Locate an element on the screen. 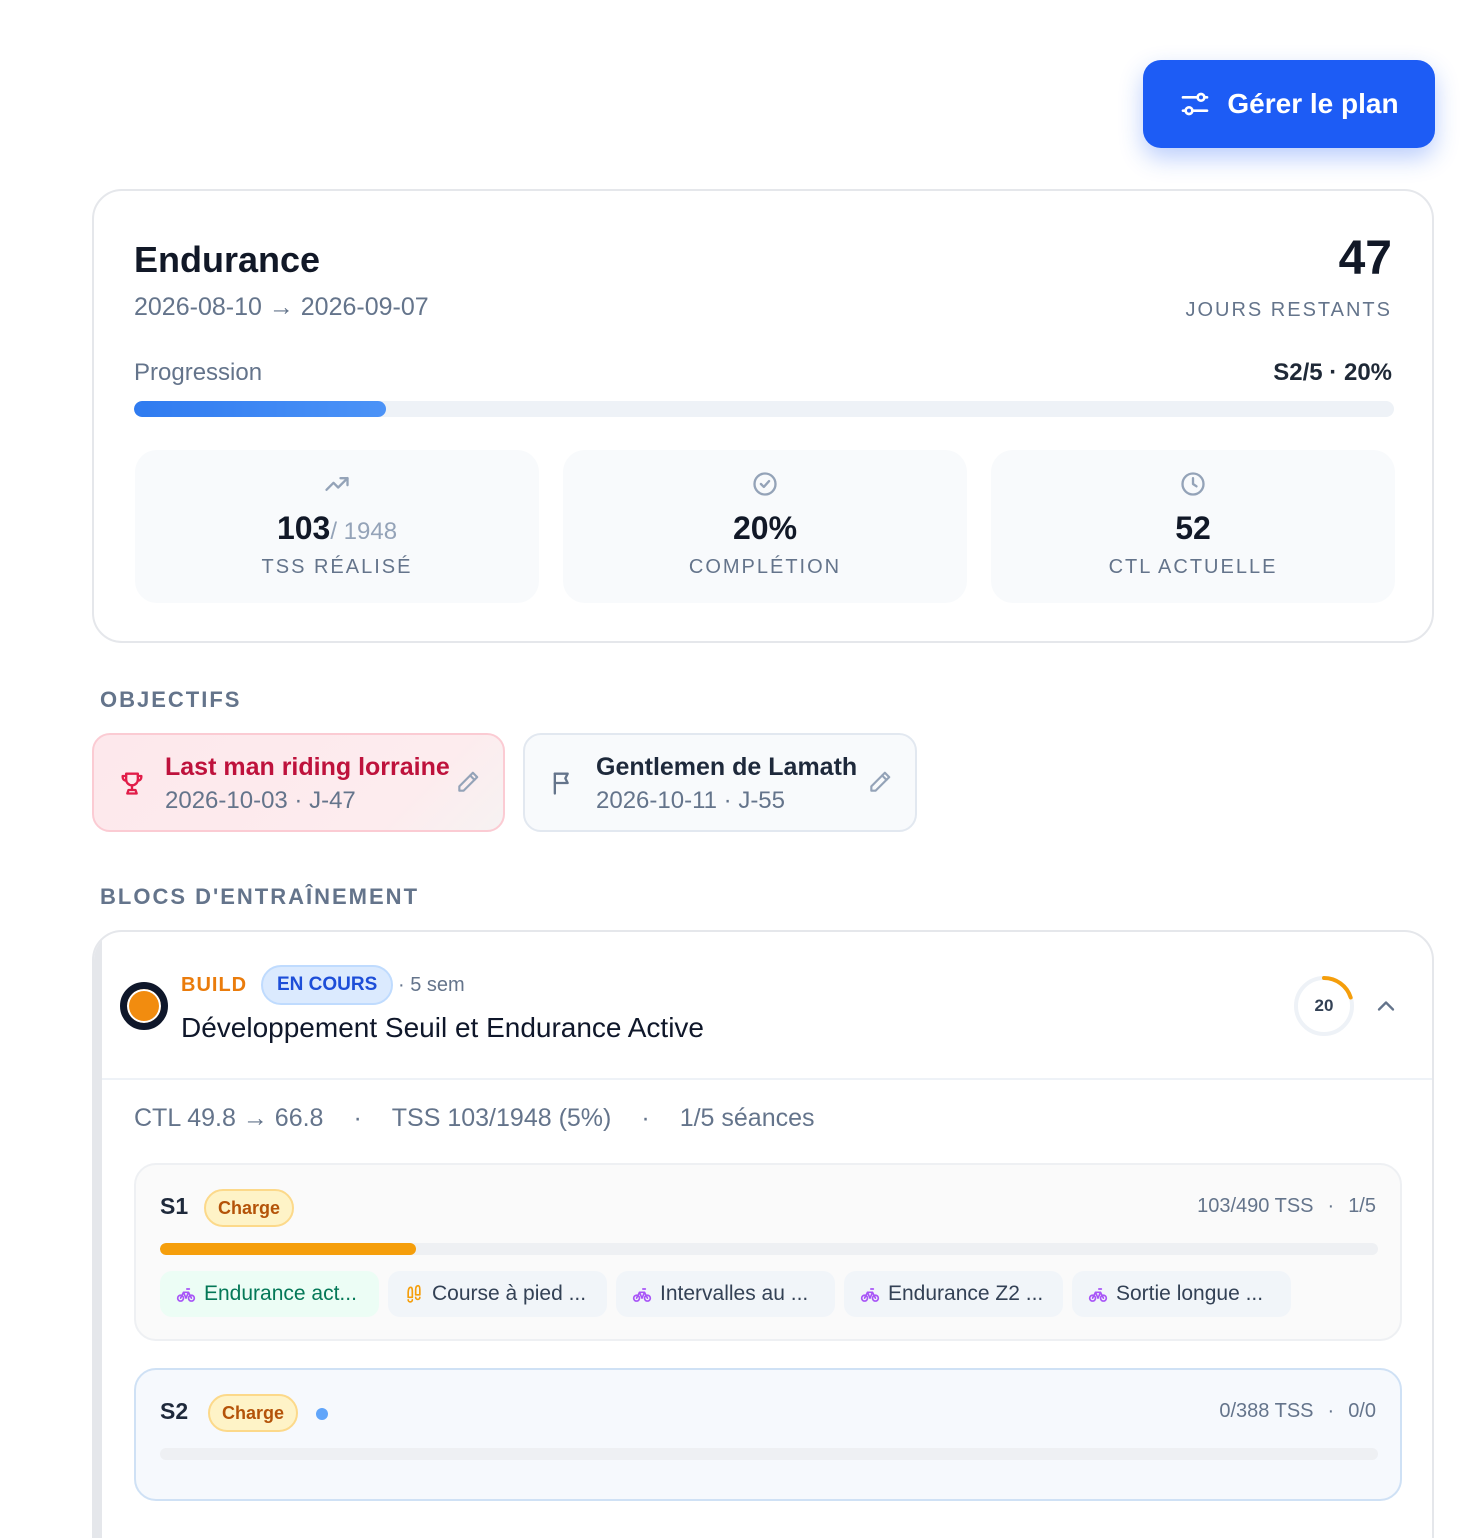 The width and height of the screenshot is (1468, 1538). flag-icon is located at coordinates (561, 783).